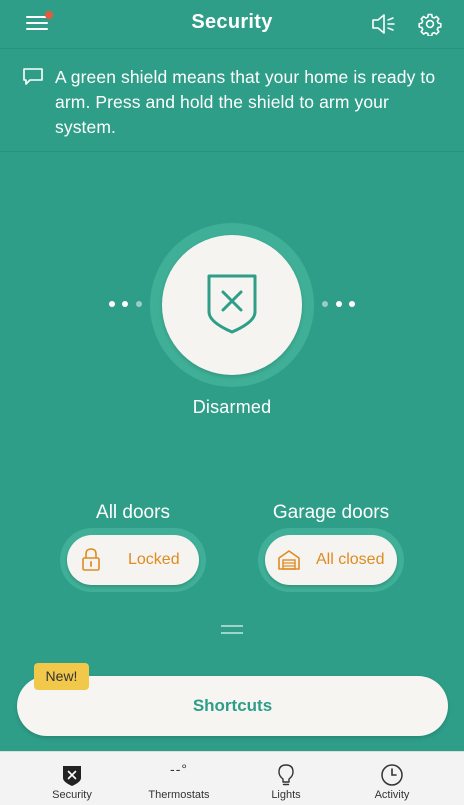  Describe the element at coordinates (232, 626) in the screenshot. I see `drag-handle` at that location.